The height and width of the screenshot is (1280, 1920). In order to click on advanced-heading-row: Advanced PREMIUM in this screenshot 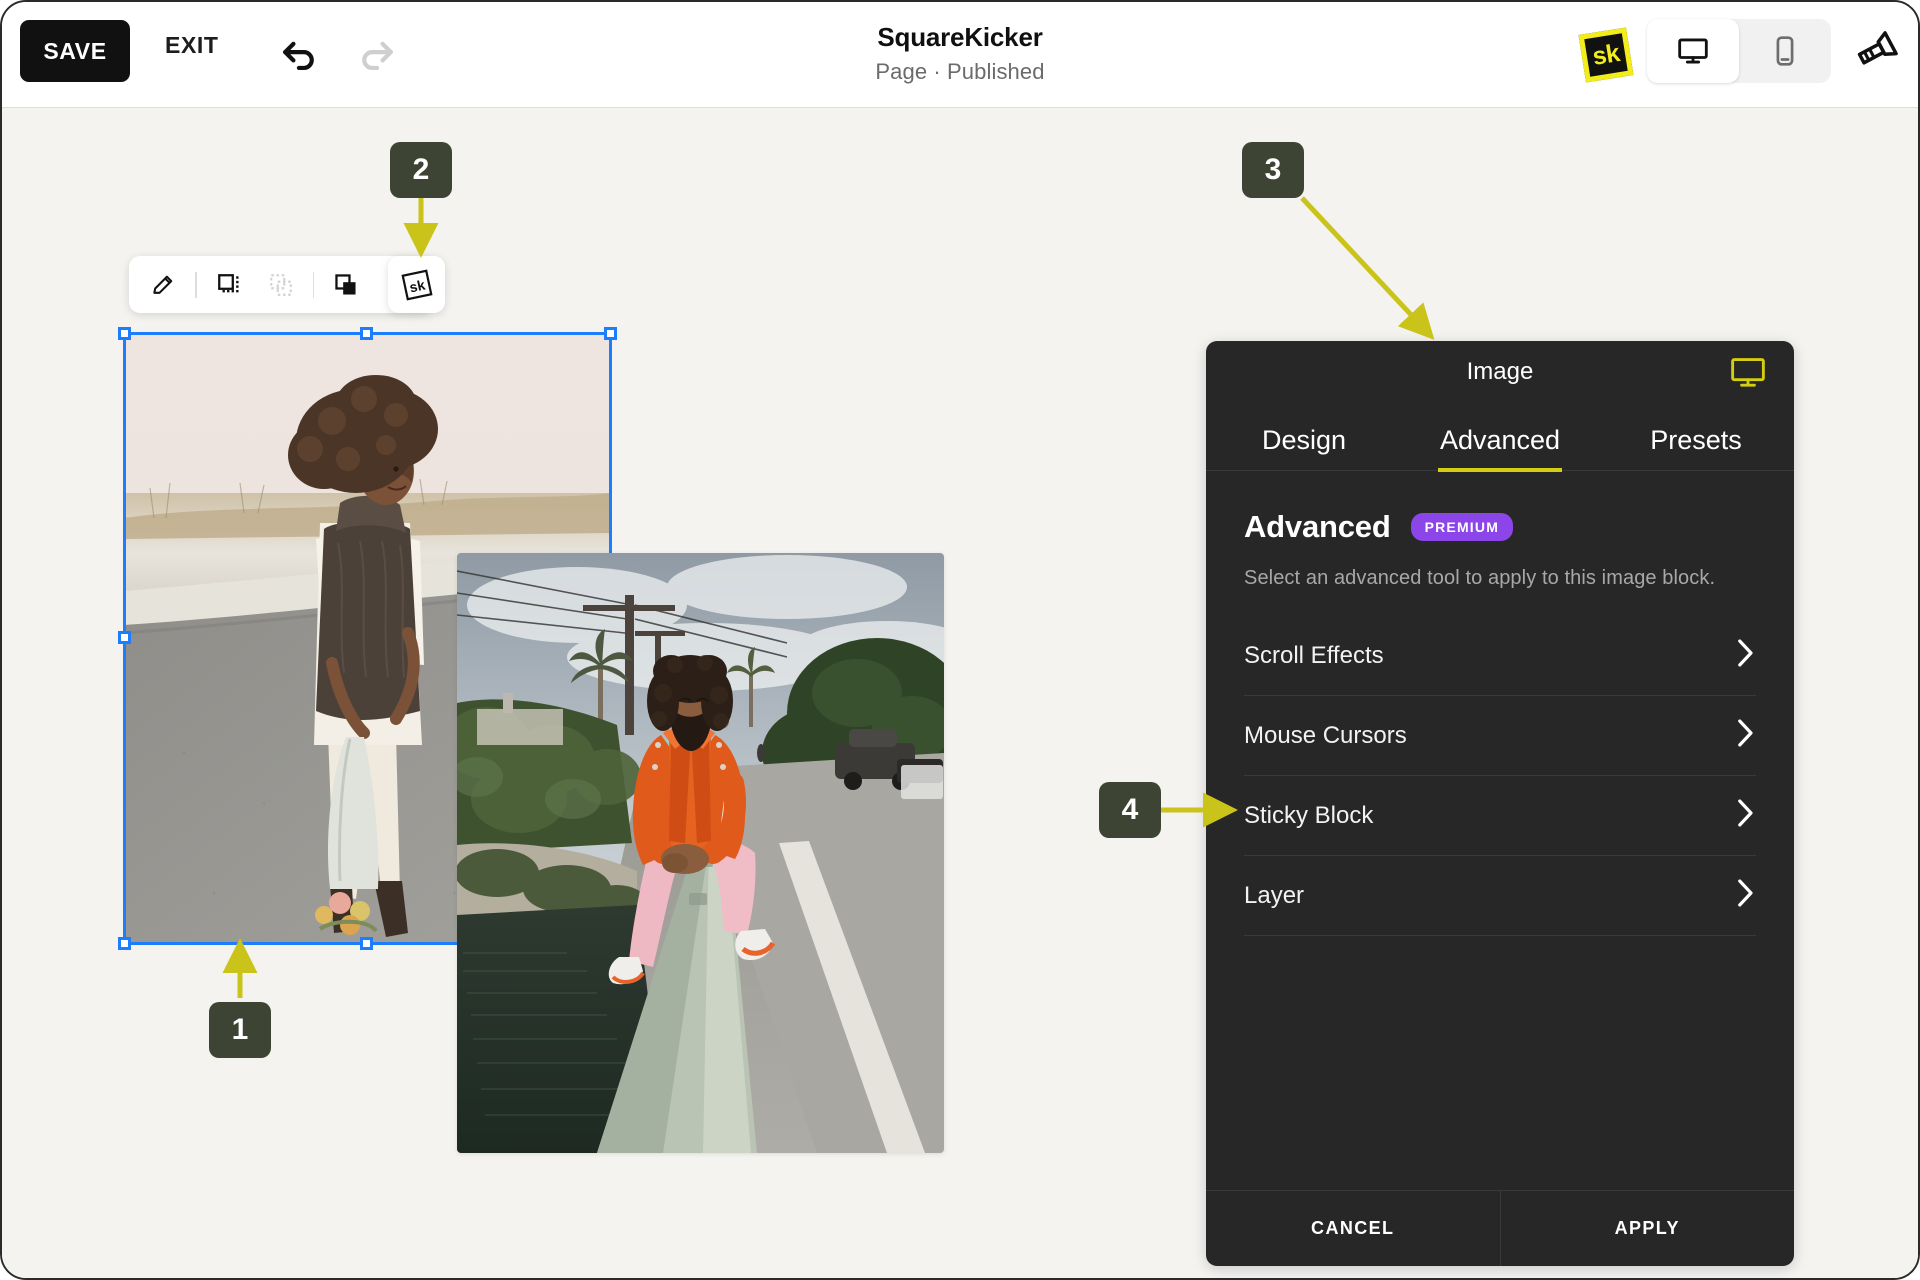, I will do `click(1500, 527)`.